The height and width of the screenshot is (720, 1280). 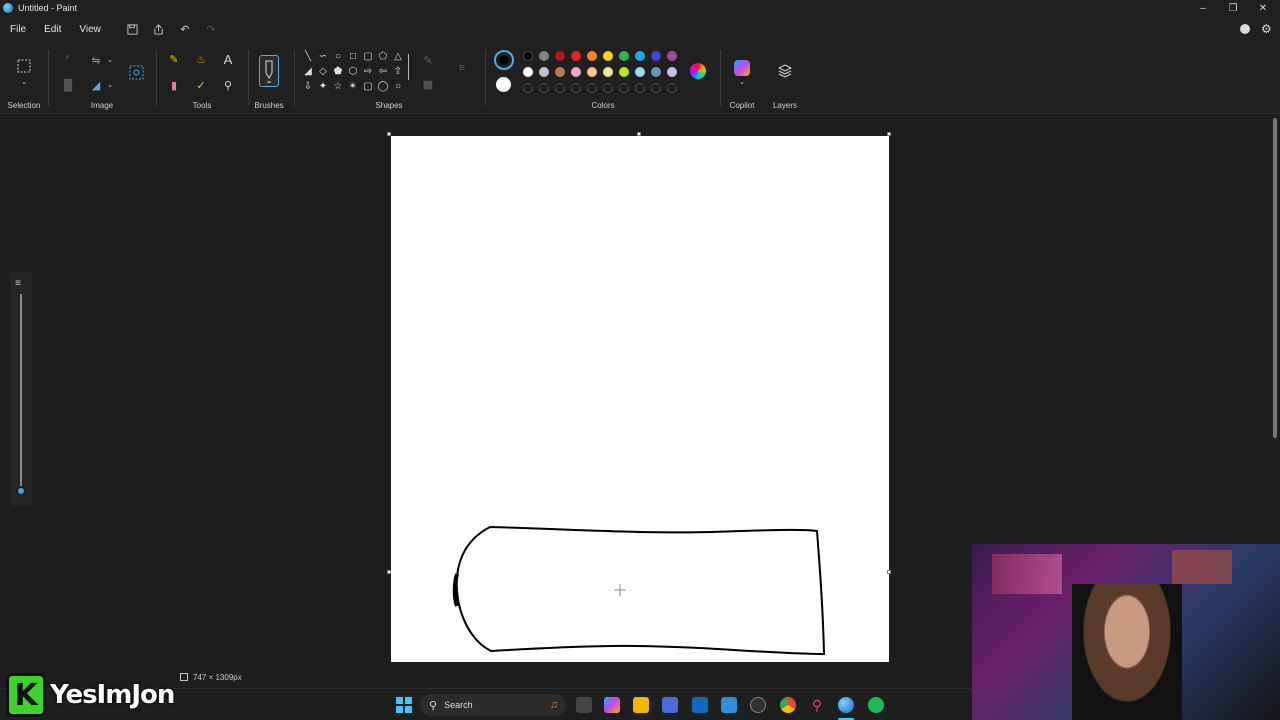 I want to click on share-icon, so click(x=159, y=29).